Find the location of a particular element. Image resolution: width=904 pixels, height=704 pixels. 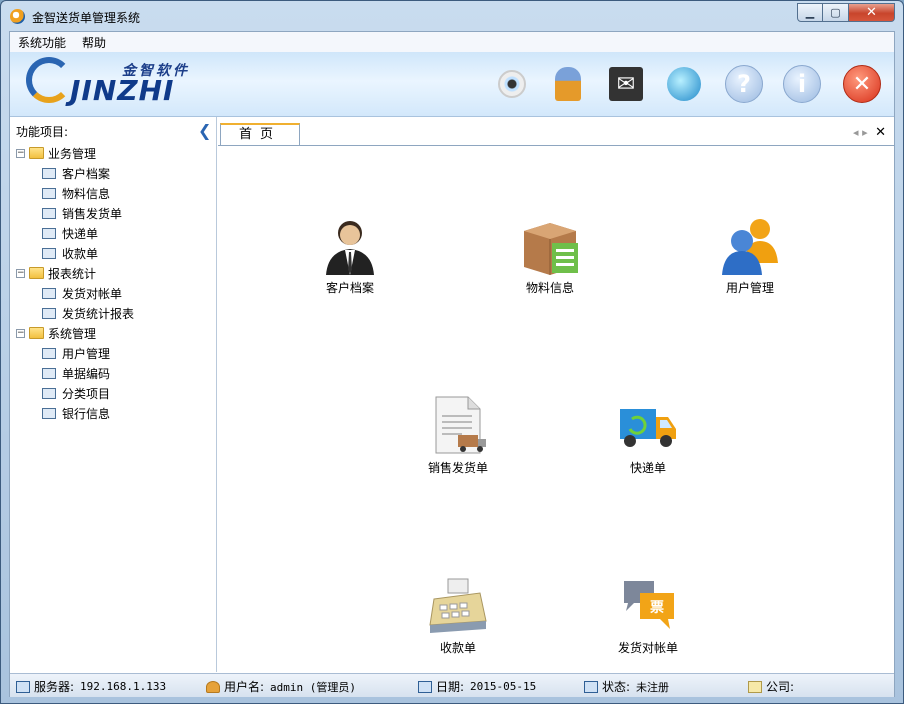

tree-item-label: 银行信息 is located at coordinates (86, 413).